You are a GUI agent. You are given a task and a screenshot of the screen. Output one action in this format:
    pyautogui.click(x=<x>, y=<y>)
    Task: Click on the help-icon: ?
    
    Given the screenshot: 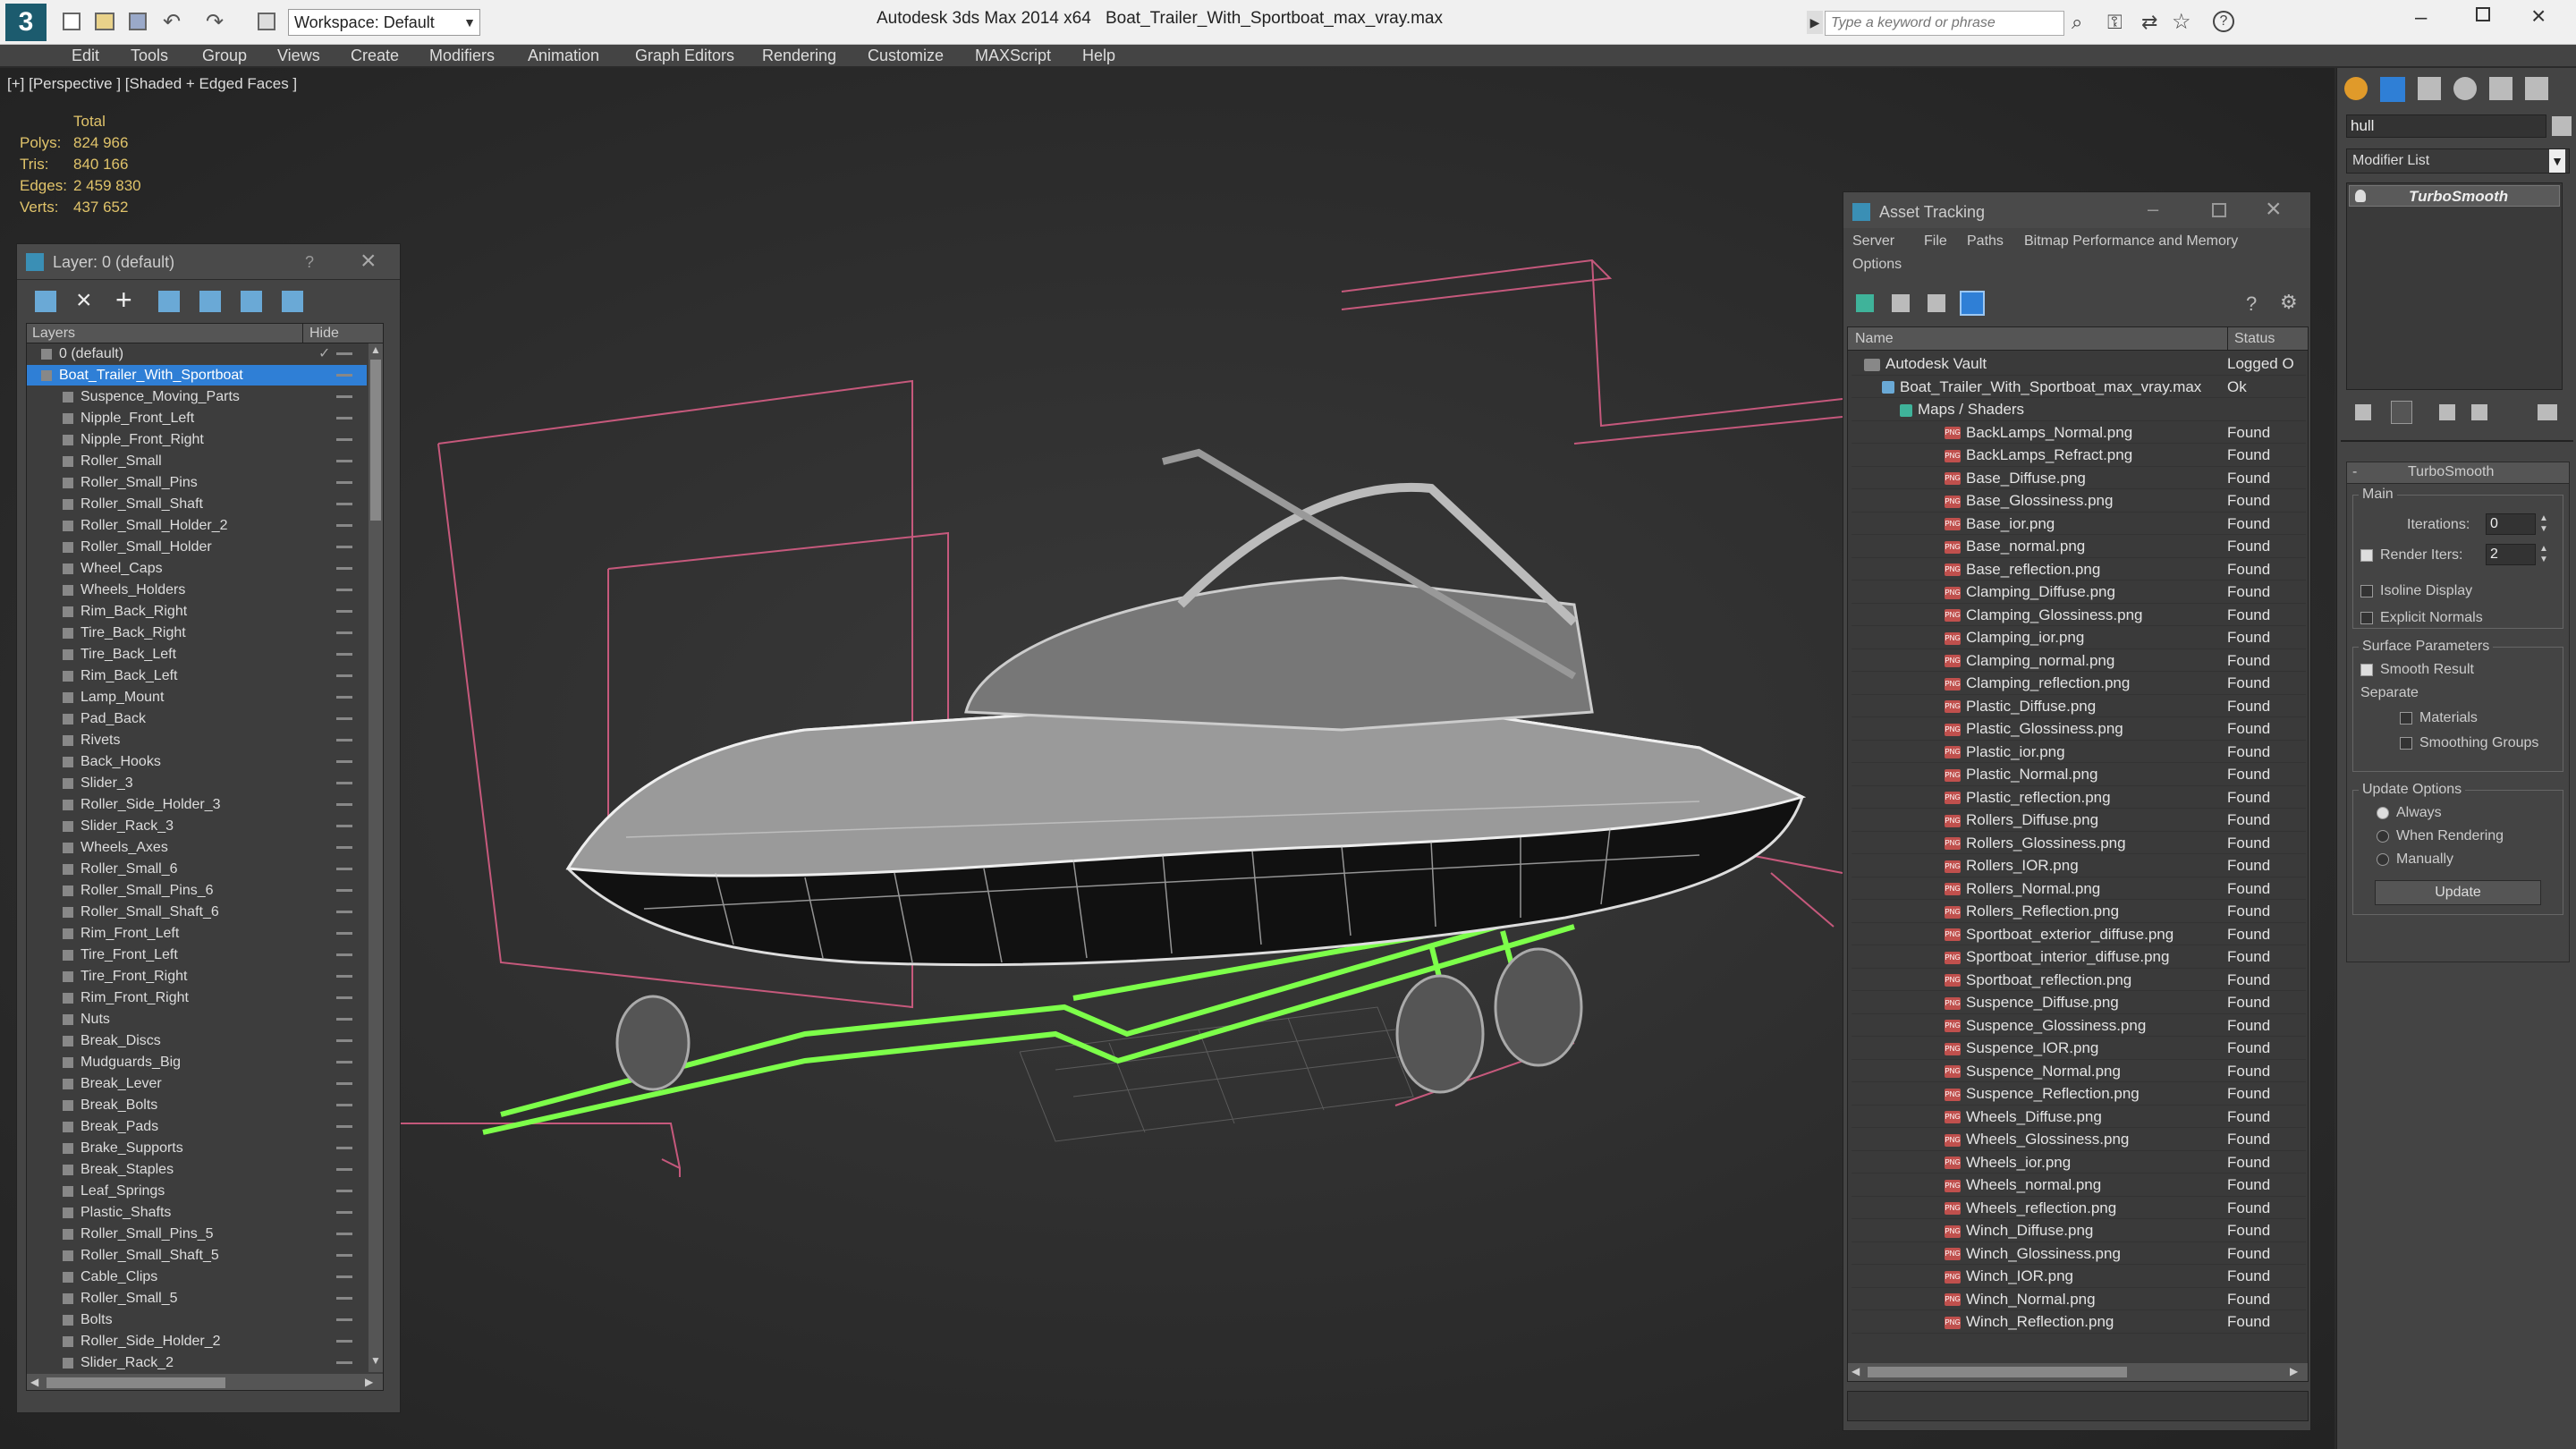 What is the action you would take?
    pyautogui.click(x=2251, y=304)
    